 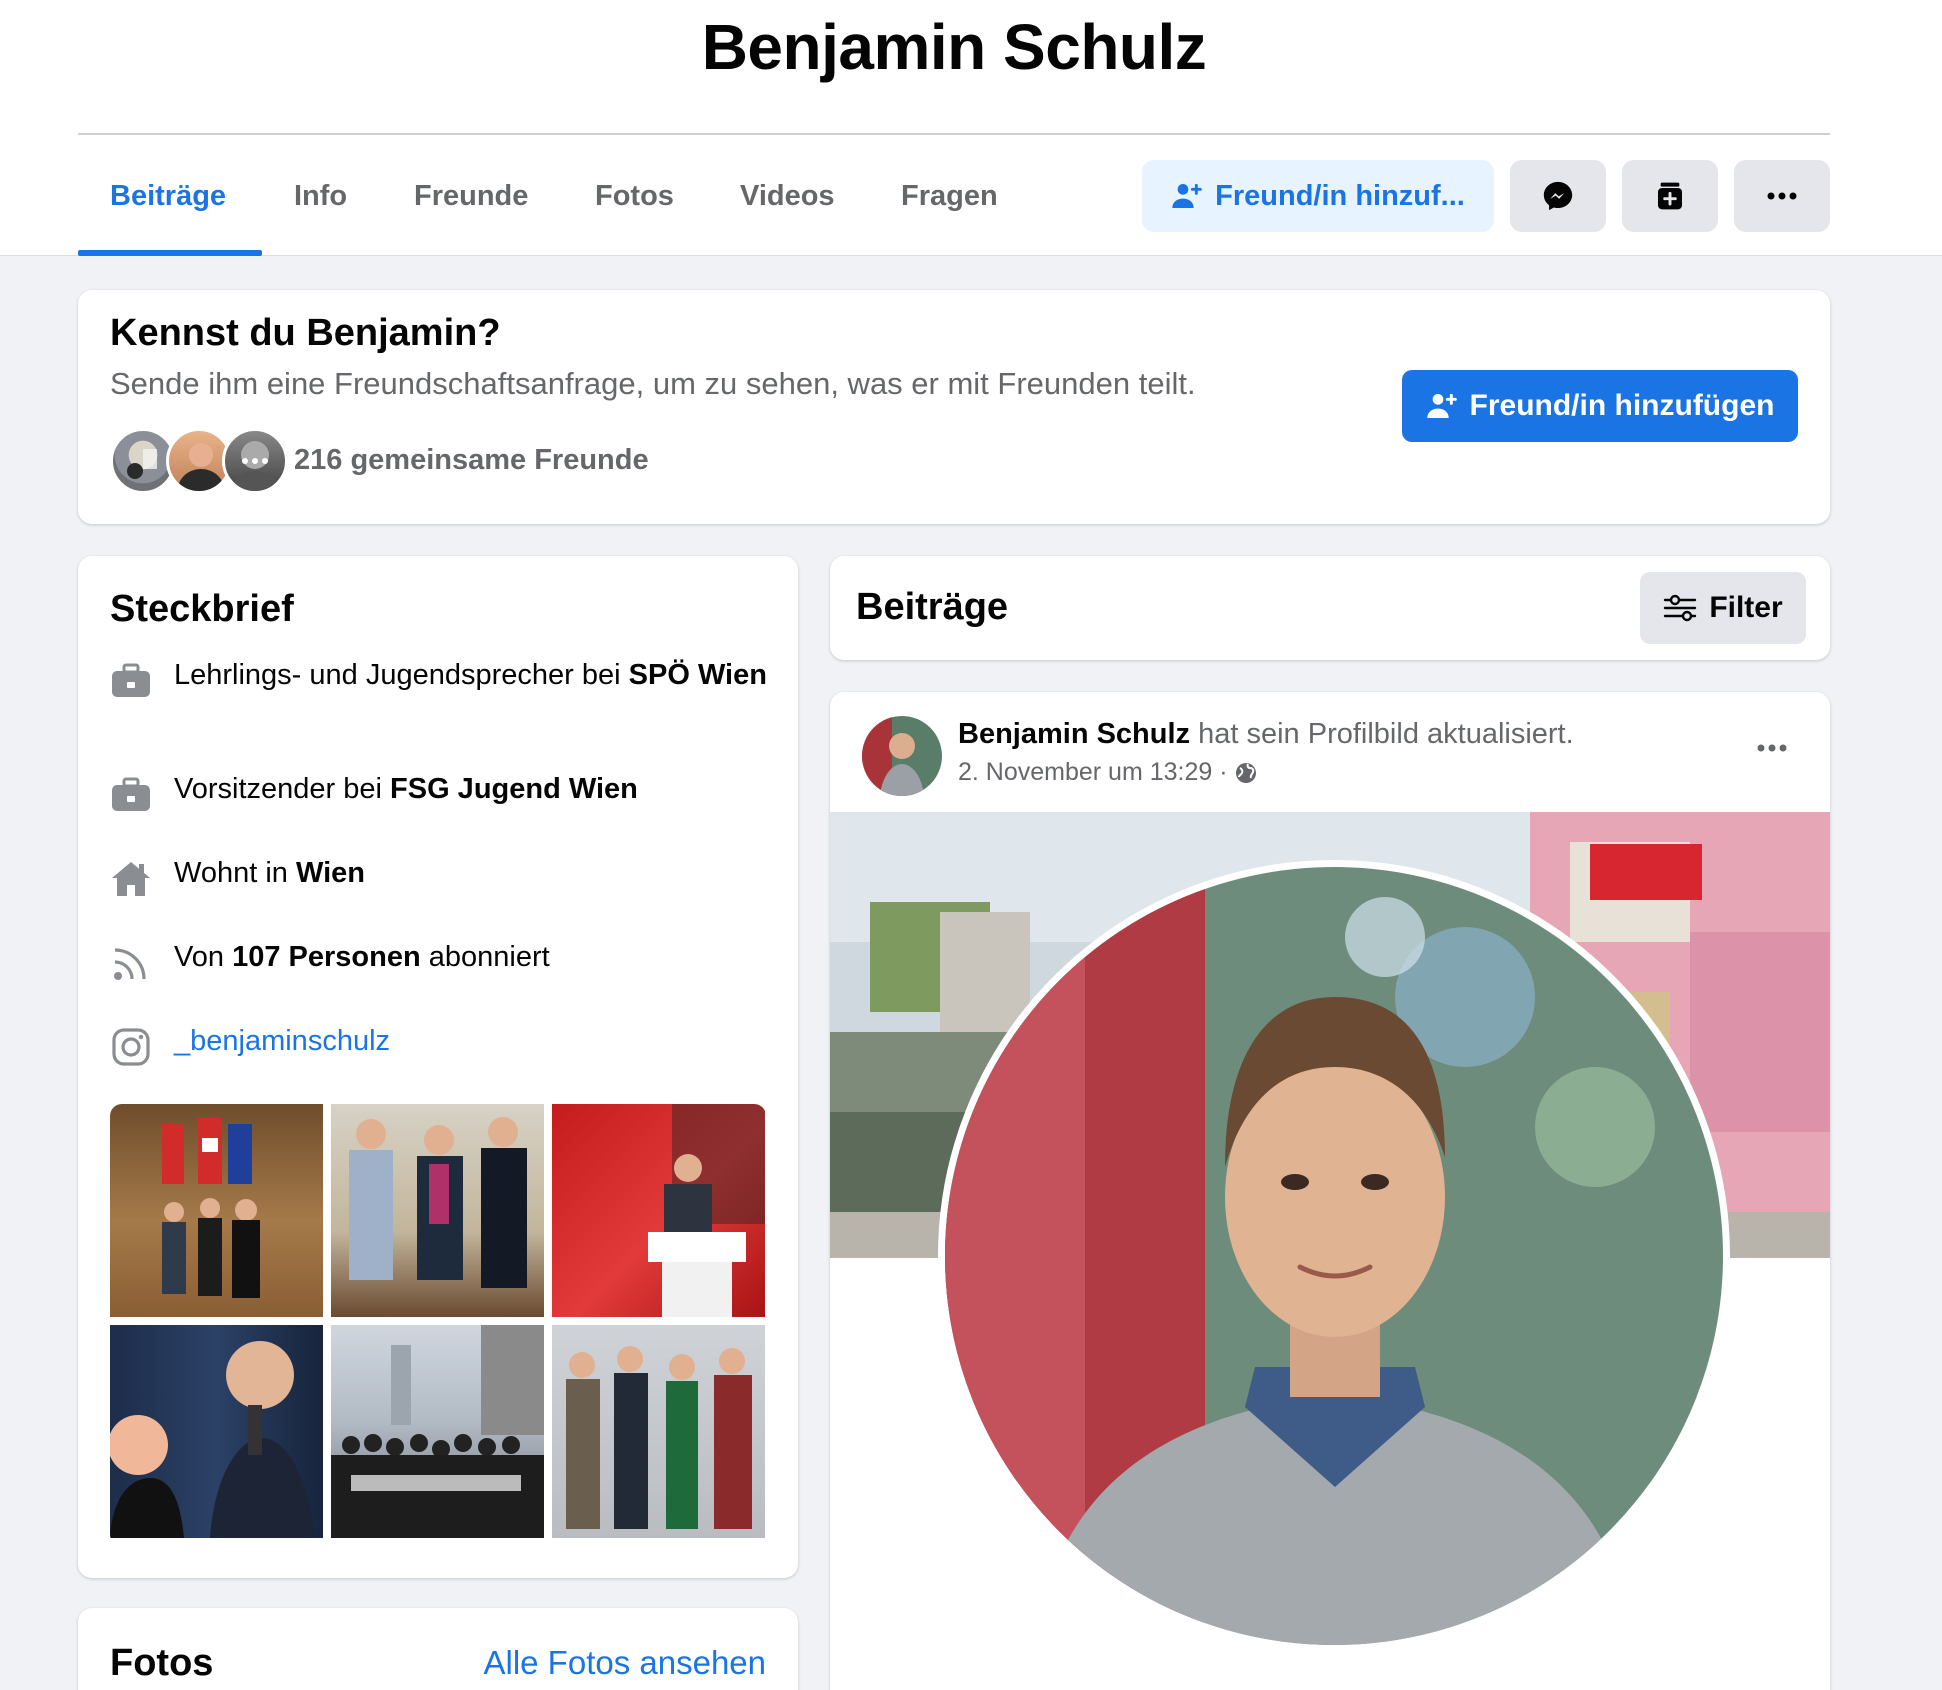 I want to click on tab-info: Info, so click(x=320, y=208).